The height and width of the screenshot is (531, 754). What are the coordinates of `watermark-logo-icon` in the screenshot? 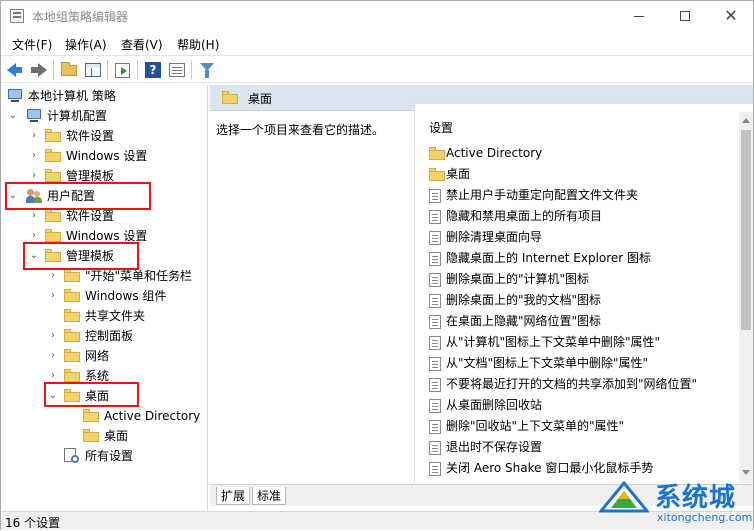 It's located at (624, 497).